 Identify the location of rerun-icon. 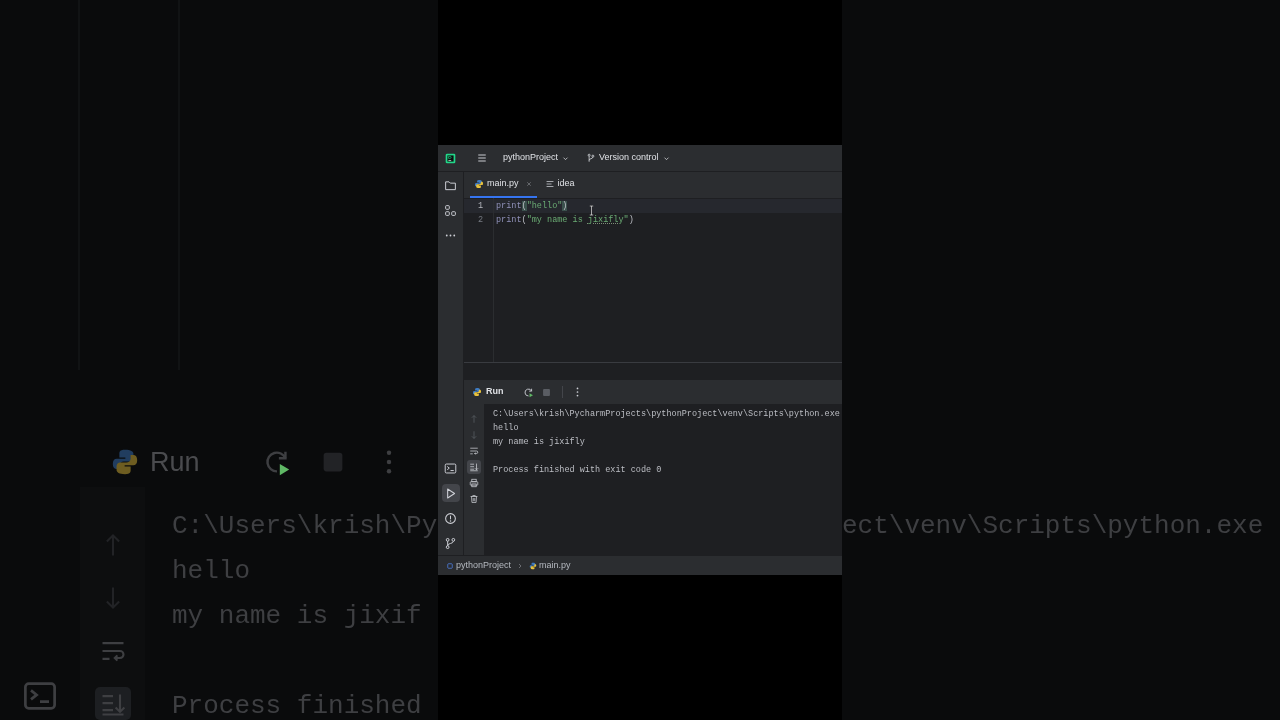
(528, 392).